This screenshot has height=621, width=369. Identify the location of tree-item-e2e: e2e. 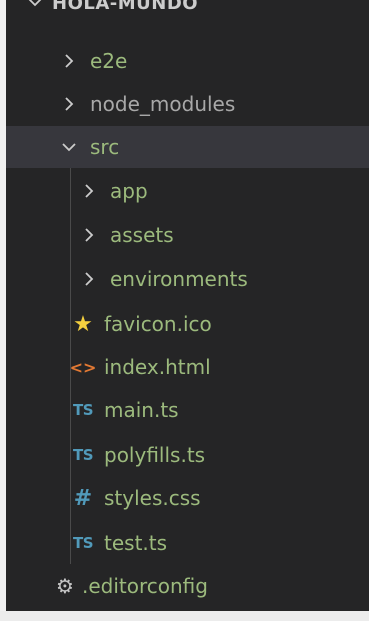
(187, 61).